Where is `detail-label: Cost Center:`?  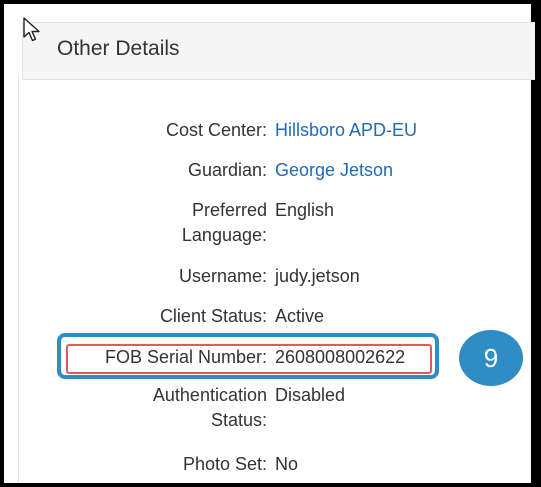 detail-label: Cost Center: is located at coordinates (216, 130).